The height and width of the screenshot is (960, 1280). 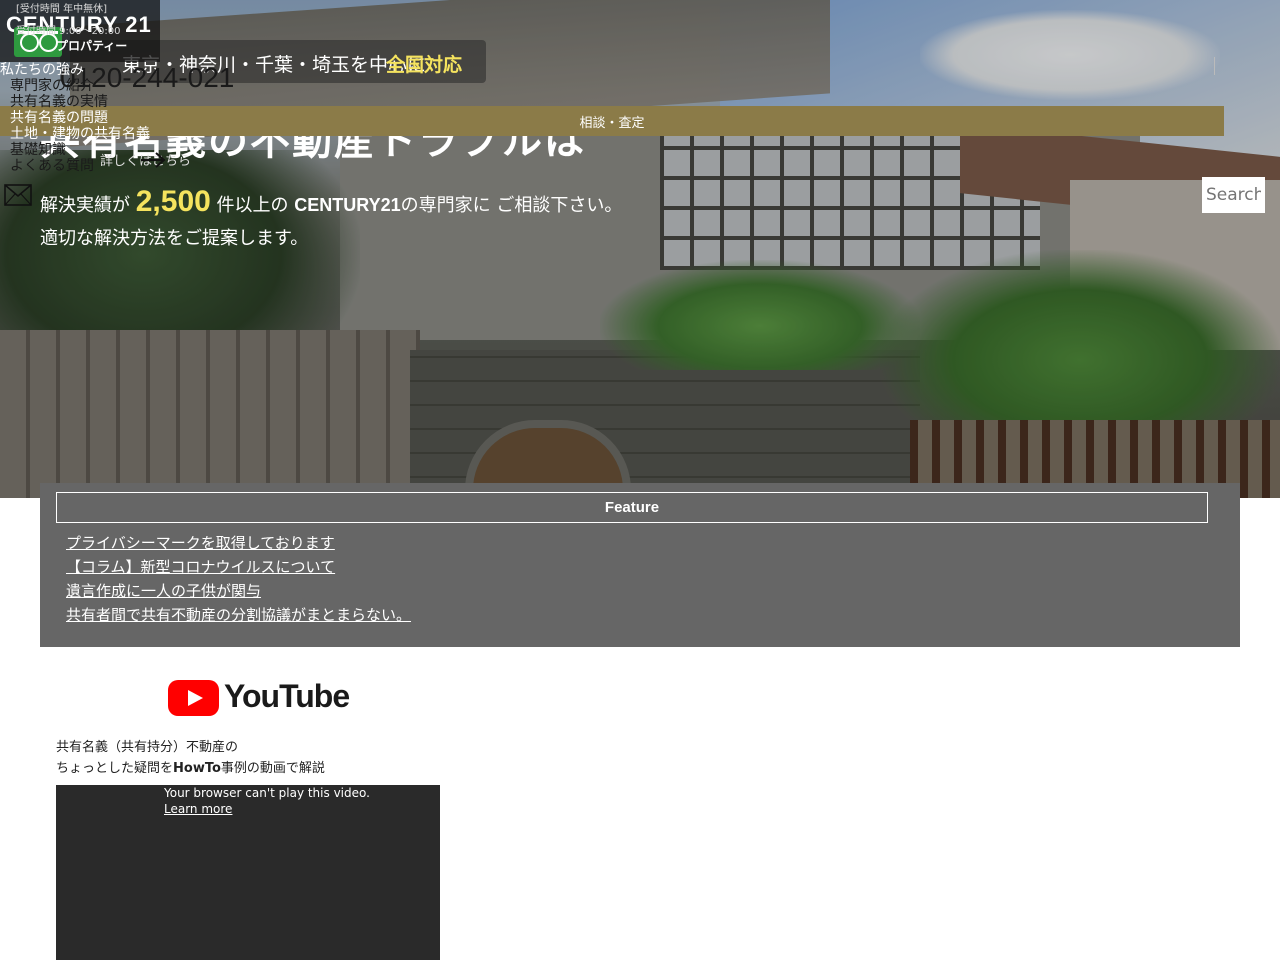 I want to click on youtube-caption-line2: ちょっとした疑問をHowTo事例の動画で解説, so click(x=190, y=766).